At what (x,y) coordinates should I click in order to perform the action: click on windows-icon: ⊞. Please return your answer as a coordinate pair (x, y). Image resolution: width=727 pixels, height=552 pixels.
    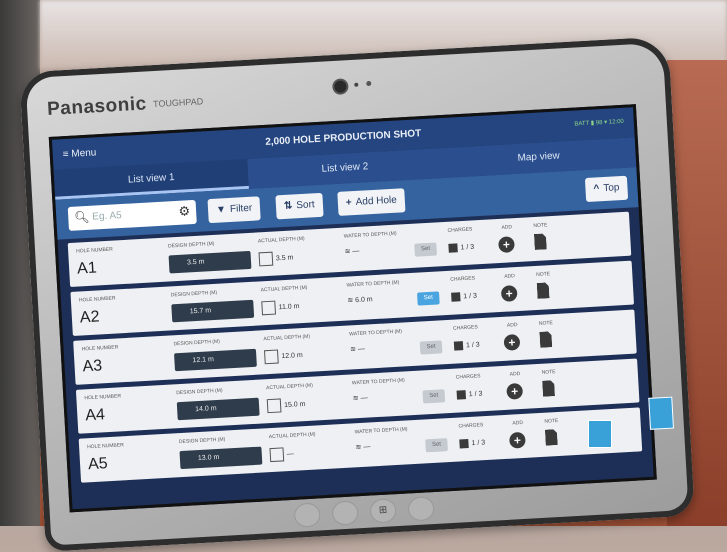
    Looking at the image, I should click on (383, 511).